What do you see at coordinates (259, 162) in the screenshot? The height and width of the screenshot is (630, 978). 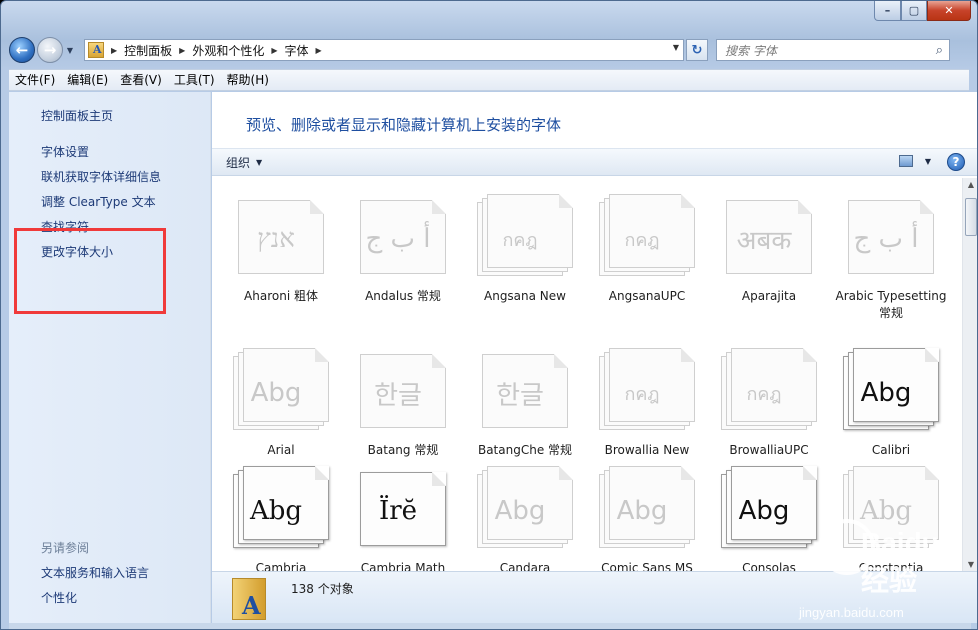 I see `chevron-down-icon: ▼` at bounding box center [259, 162].